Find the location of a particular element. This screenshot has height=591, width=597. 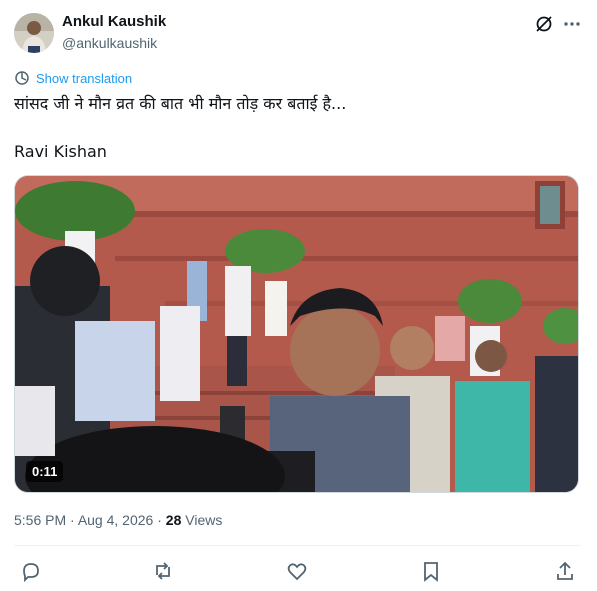

show-translation-link: Show translation is located at coordinates (73, 78).